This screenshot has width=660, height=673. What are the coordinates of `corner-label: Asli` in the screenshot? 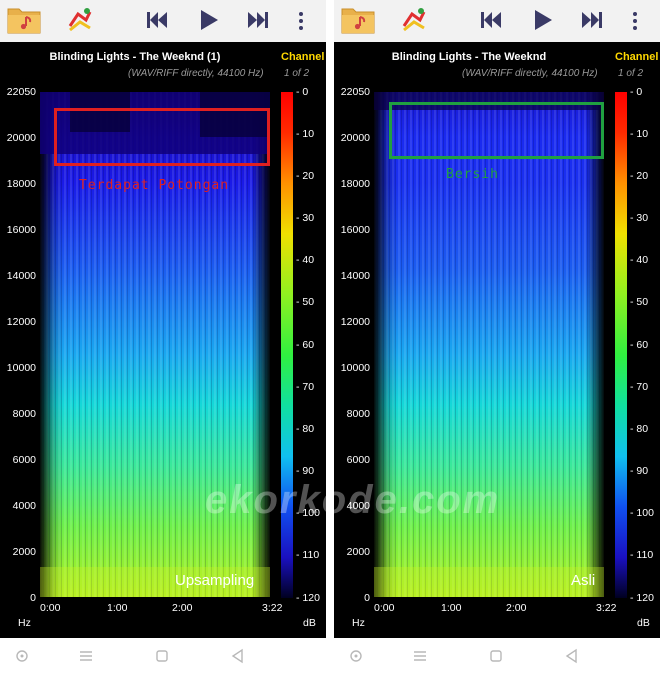 It's located at (583, 580).